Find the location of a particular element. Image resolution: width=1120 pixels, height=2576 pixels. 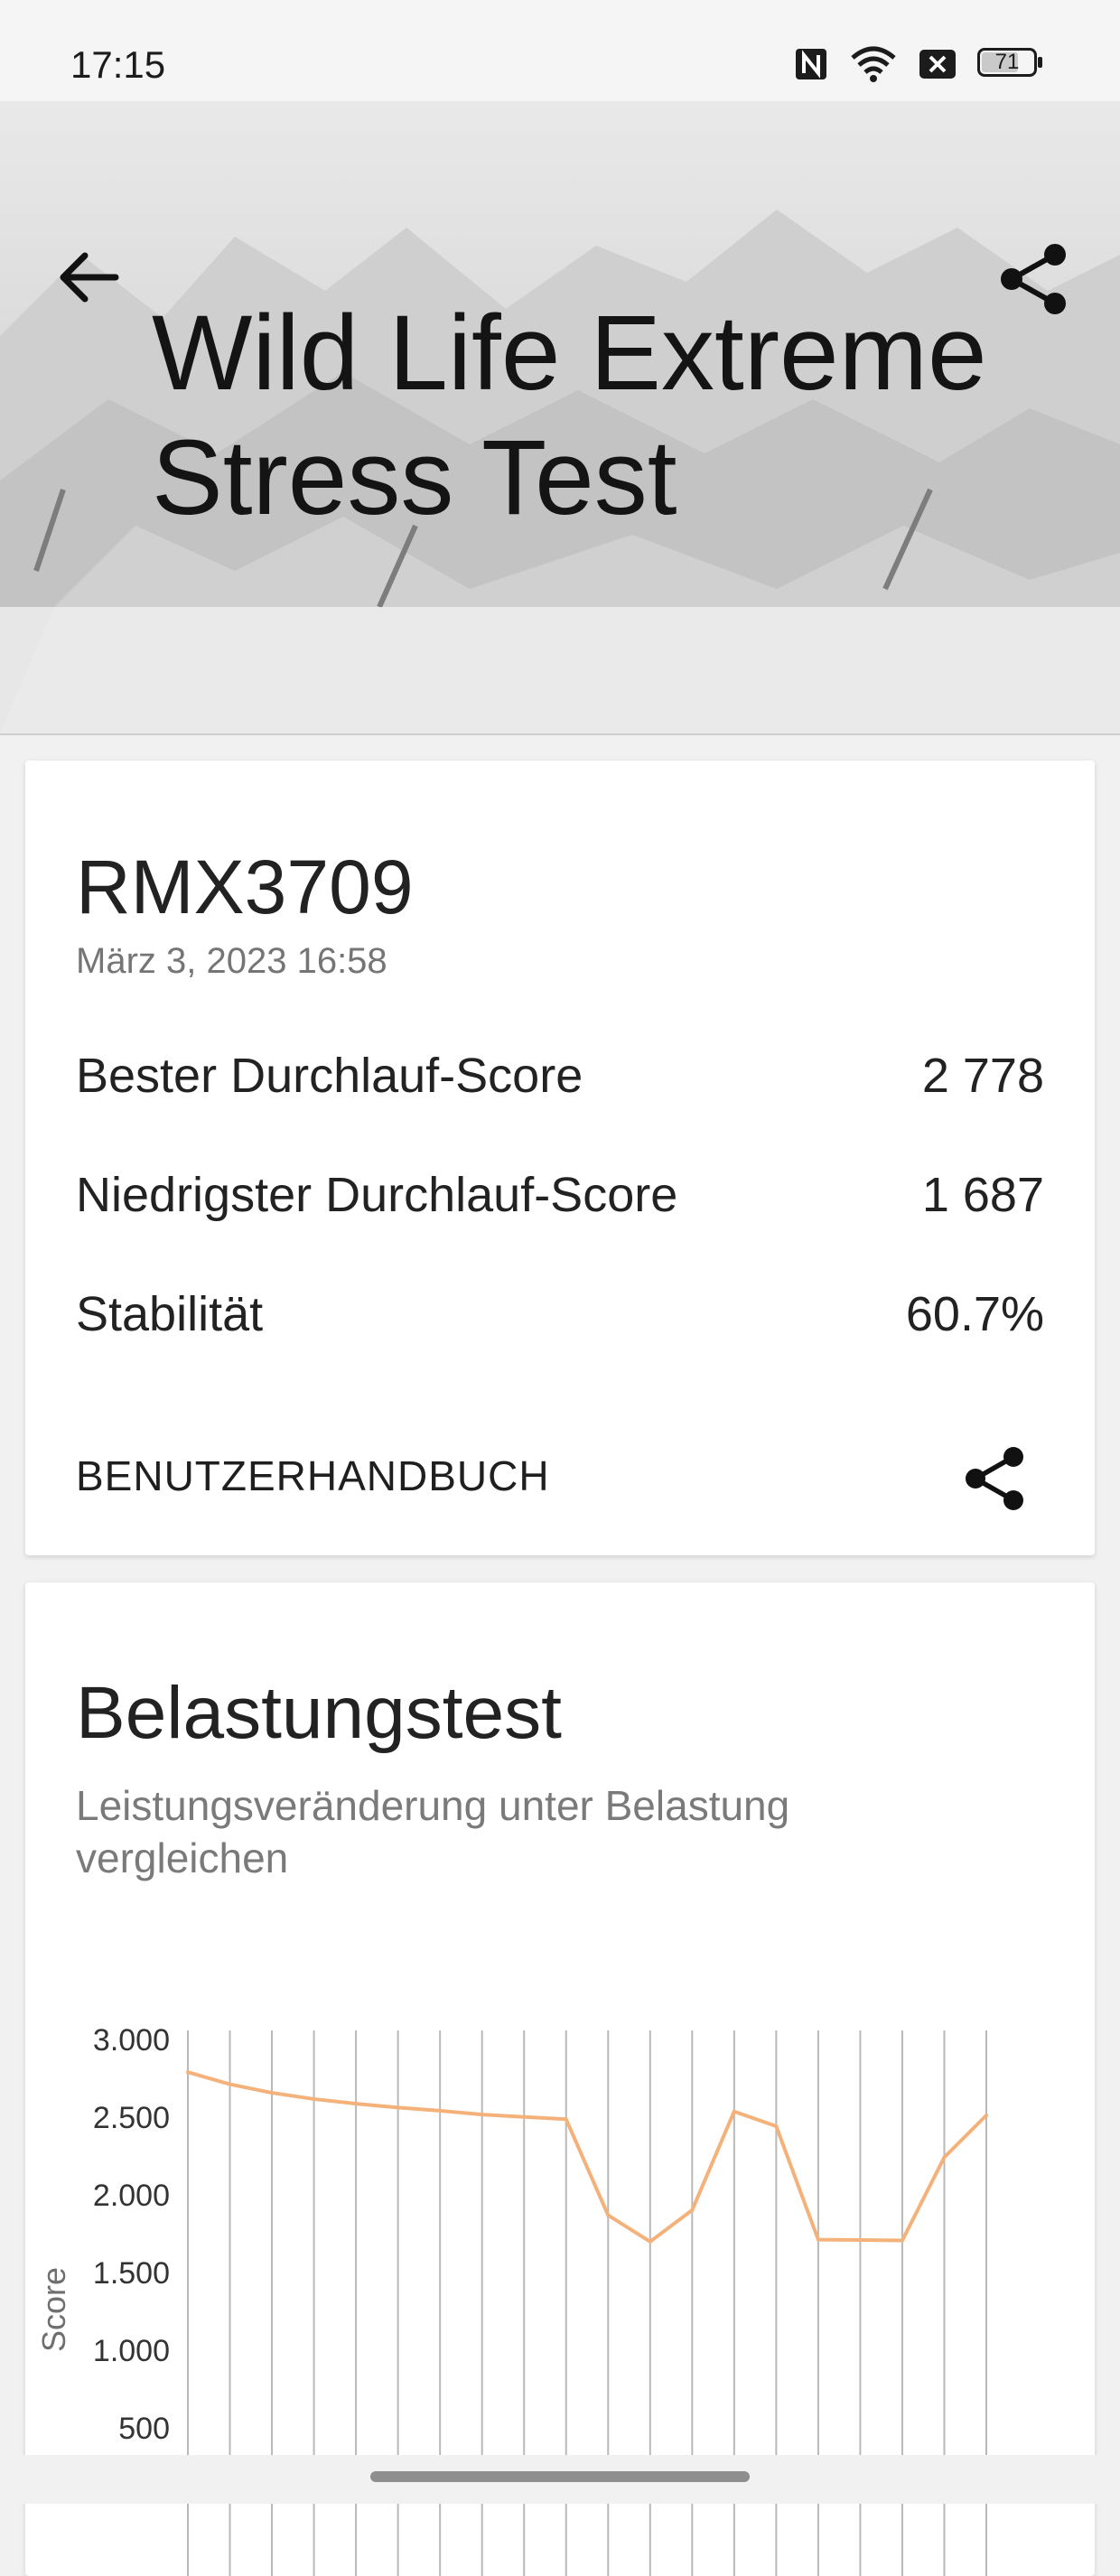

chart-y-axis-label: Score is located at coordinates (53, 2310).